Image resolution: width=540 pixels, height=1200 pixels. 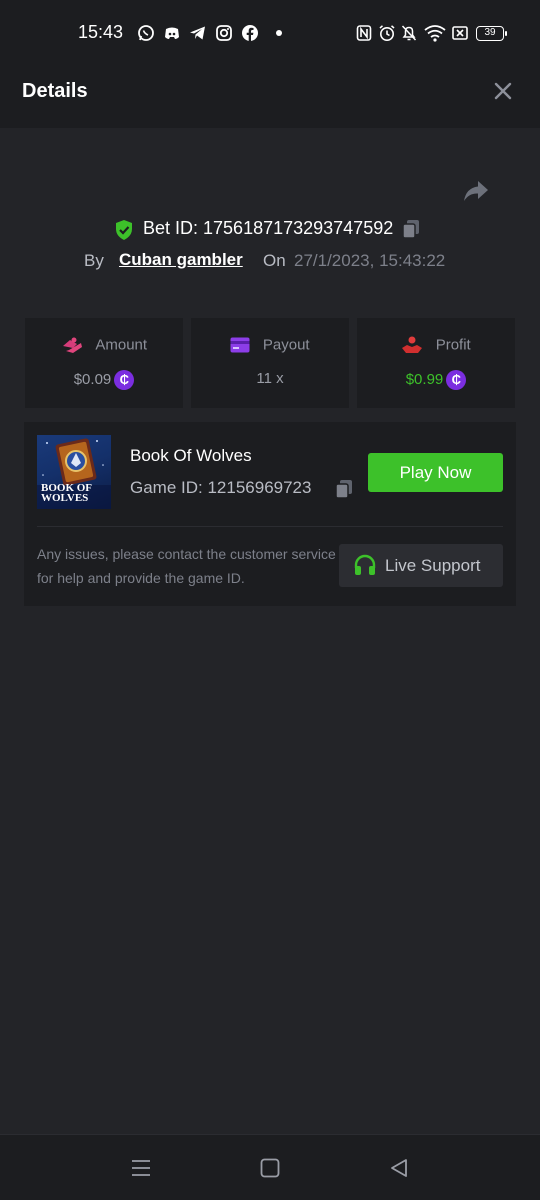 What do you see at coordinates (181, 260) in the screenshot?
I see `username-link: Cuban gambler` at bounding box center [181, 260].